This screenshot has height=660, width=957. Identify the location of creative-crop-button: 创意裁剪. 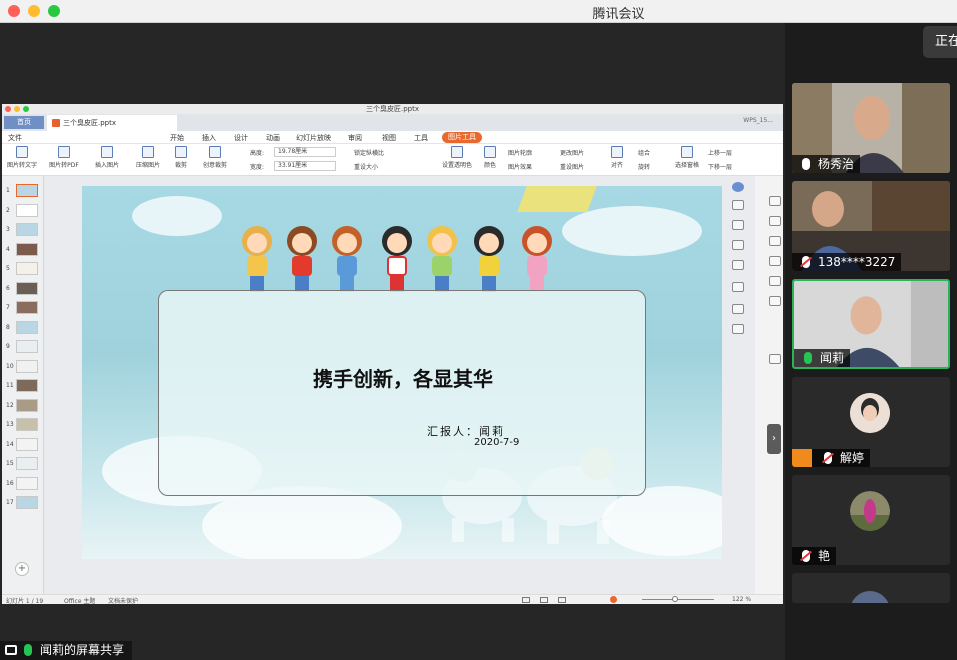
(215, 156).